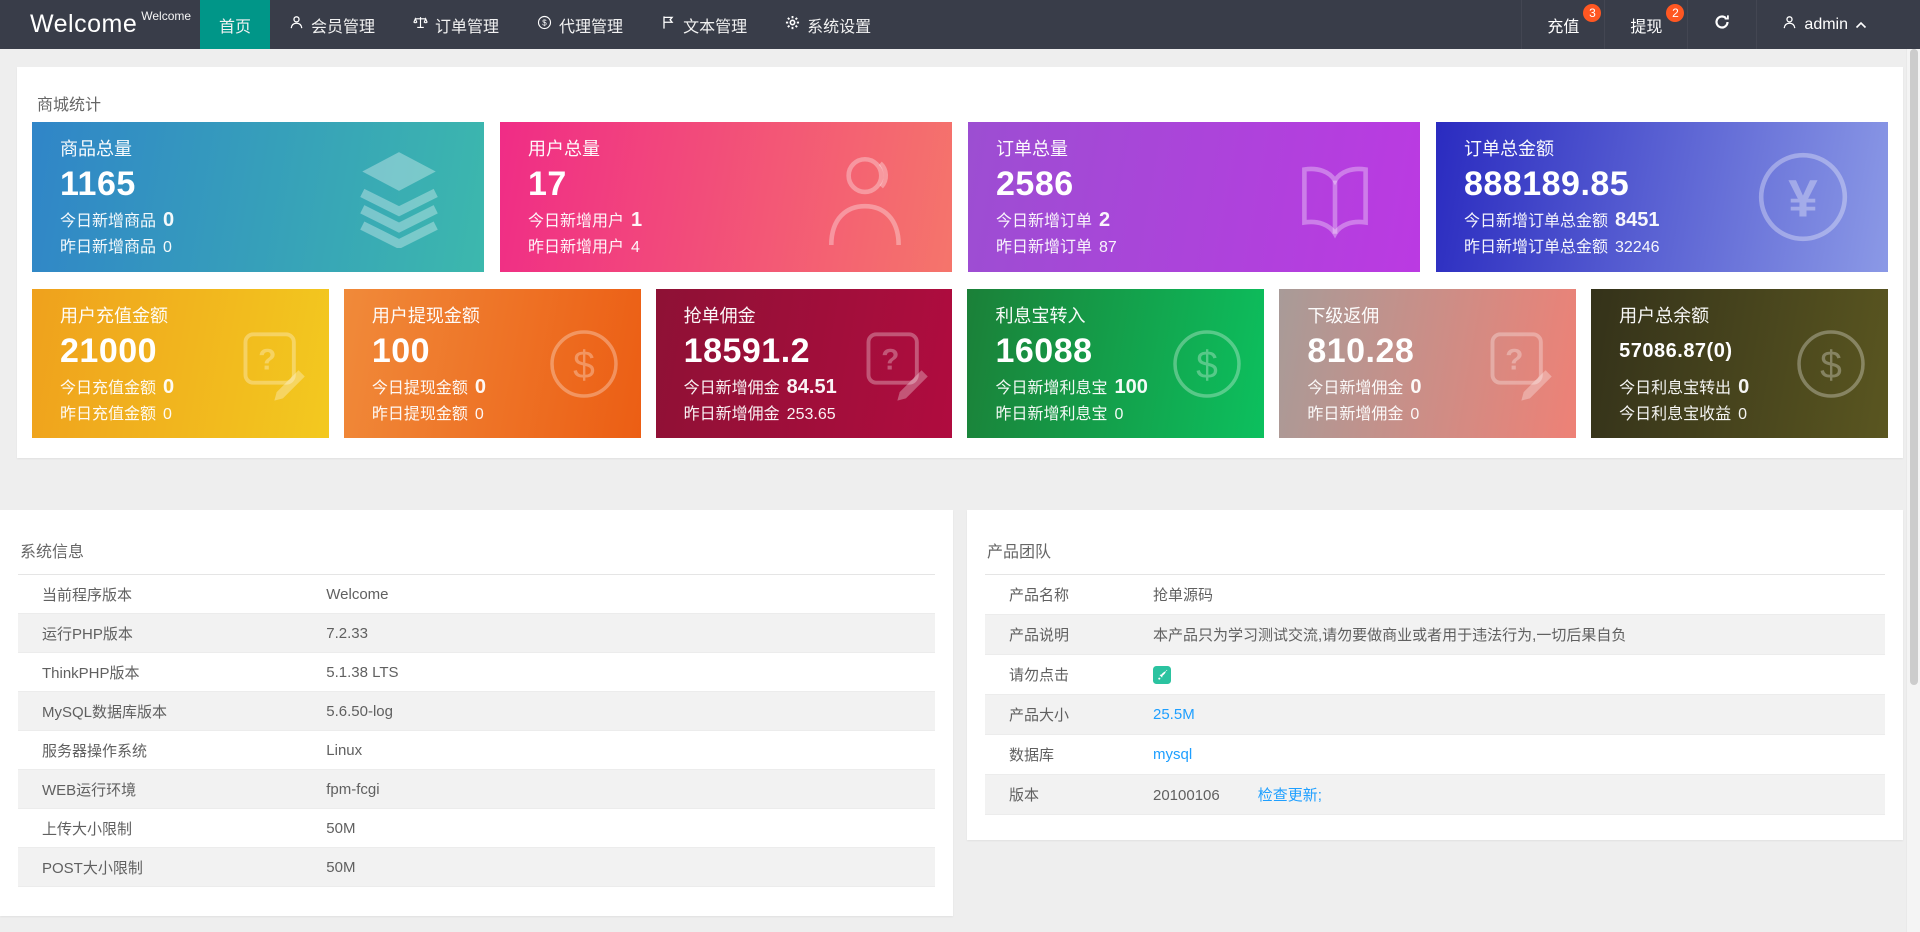 This screenshot has height=932, width=1920. I want to click on database-link: mysql, so click(1172, 754).